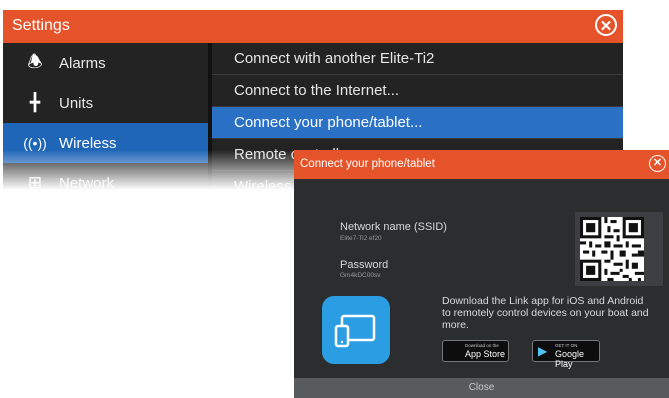 This screenshot has width=669, height=398. I want to click on sidebar-item-label: Wireless, so click(88, 143).